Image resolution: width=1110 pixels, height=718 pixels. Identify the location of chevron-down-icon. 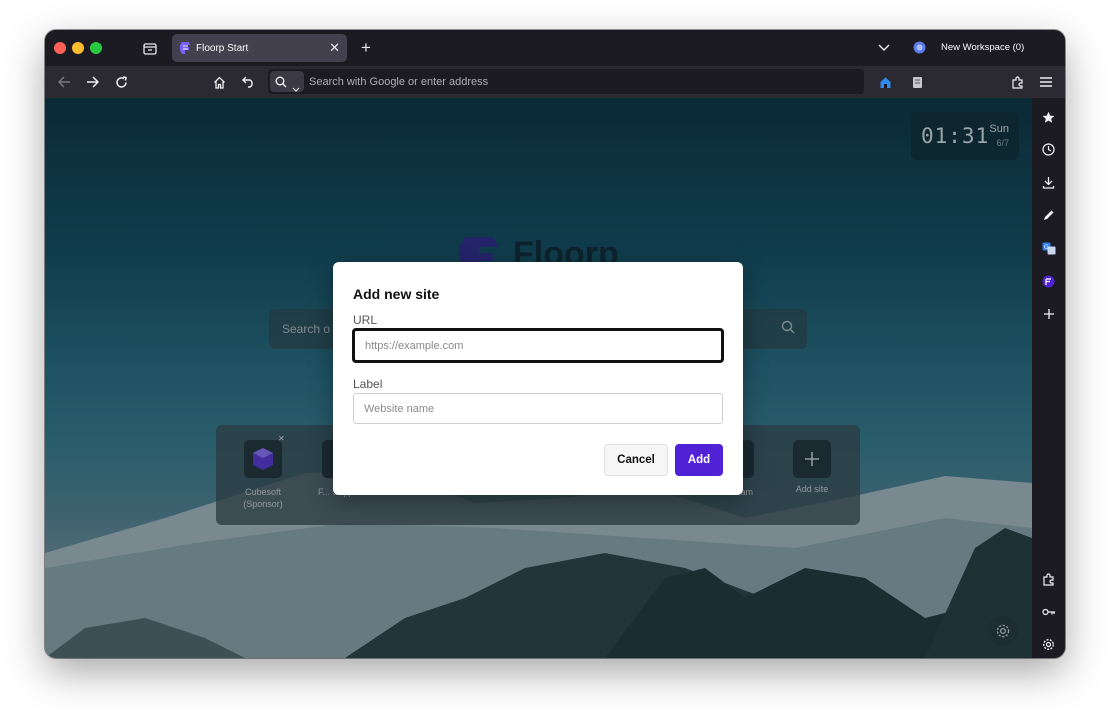
(296, 88).